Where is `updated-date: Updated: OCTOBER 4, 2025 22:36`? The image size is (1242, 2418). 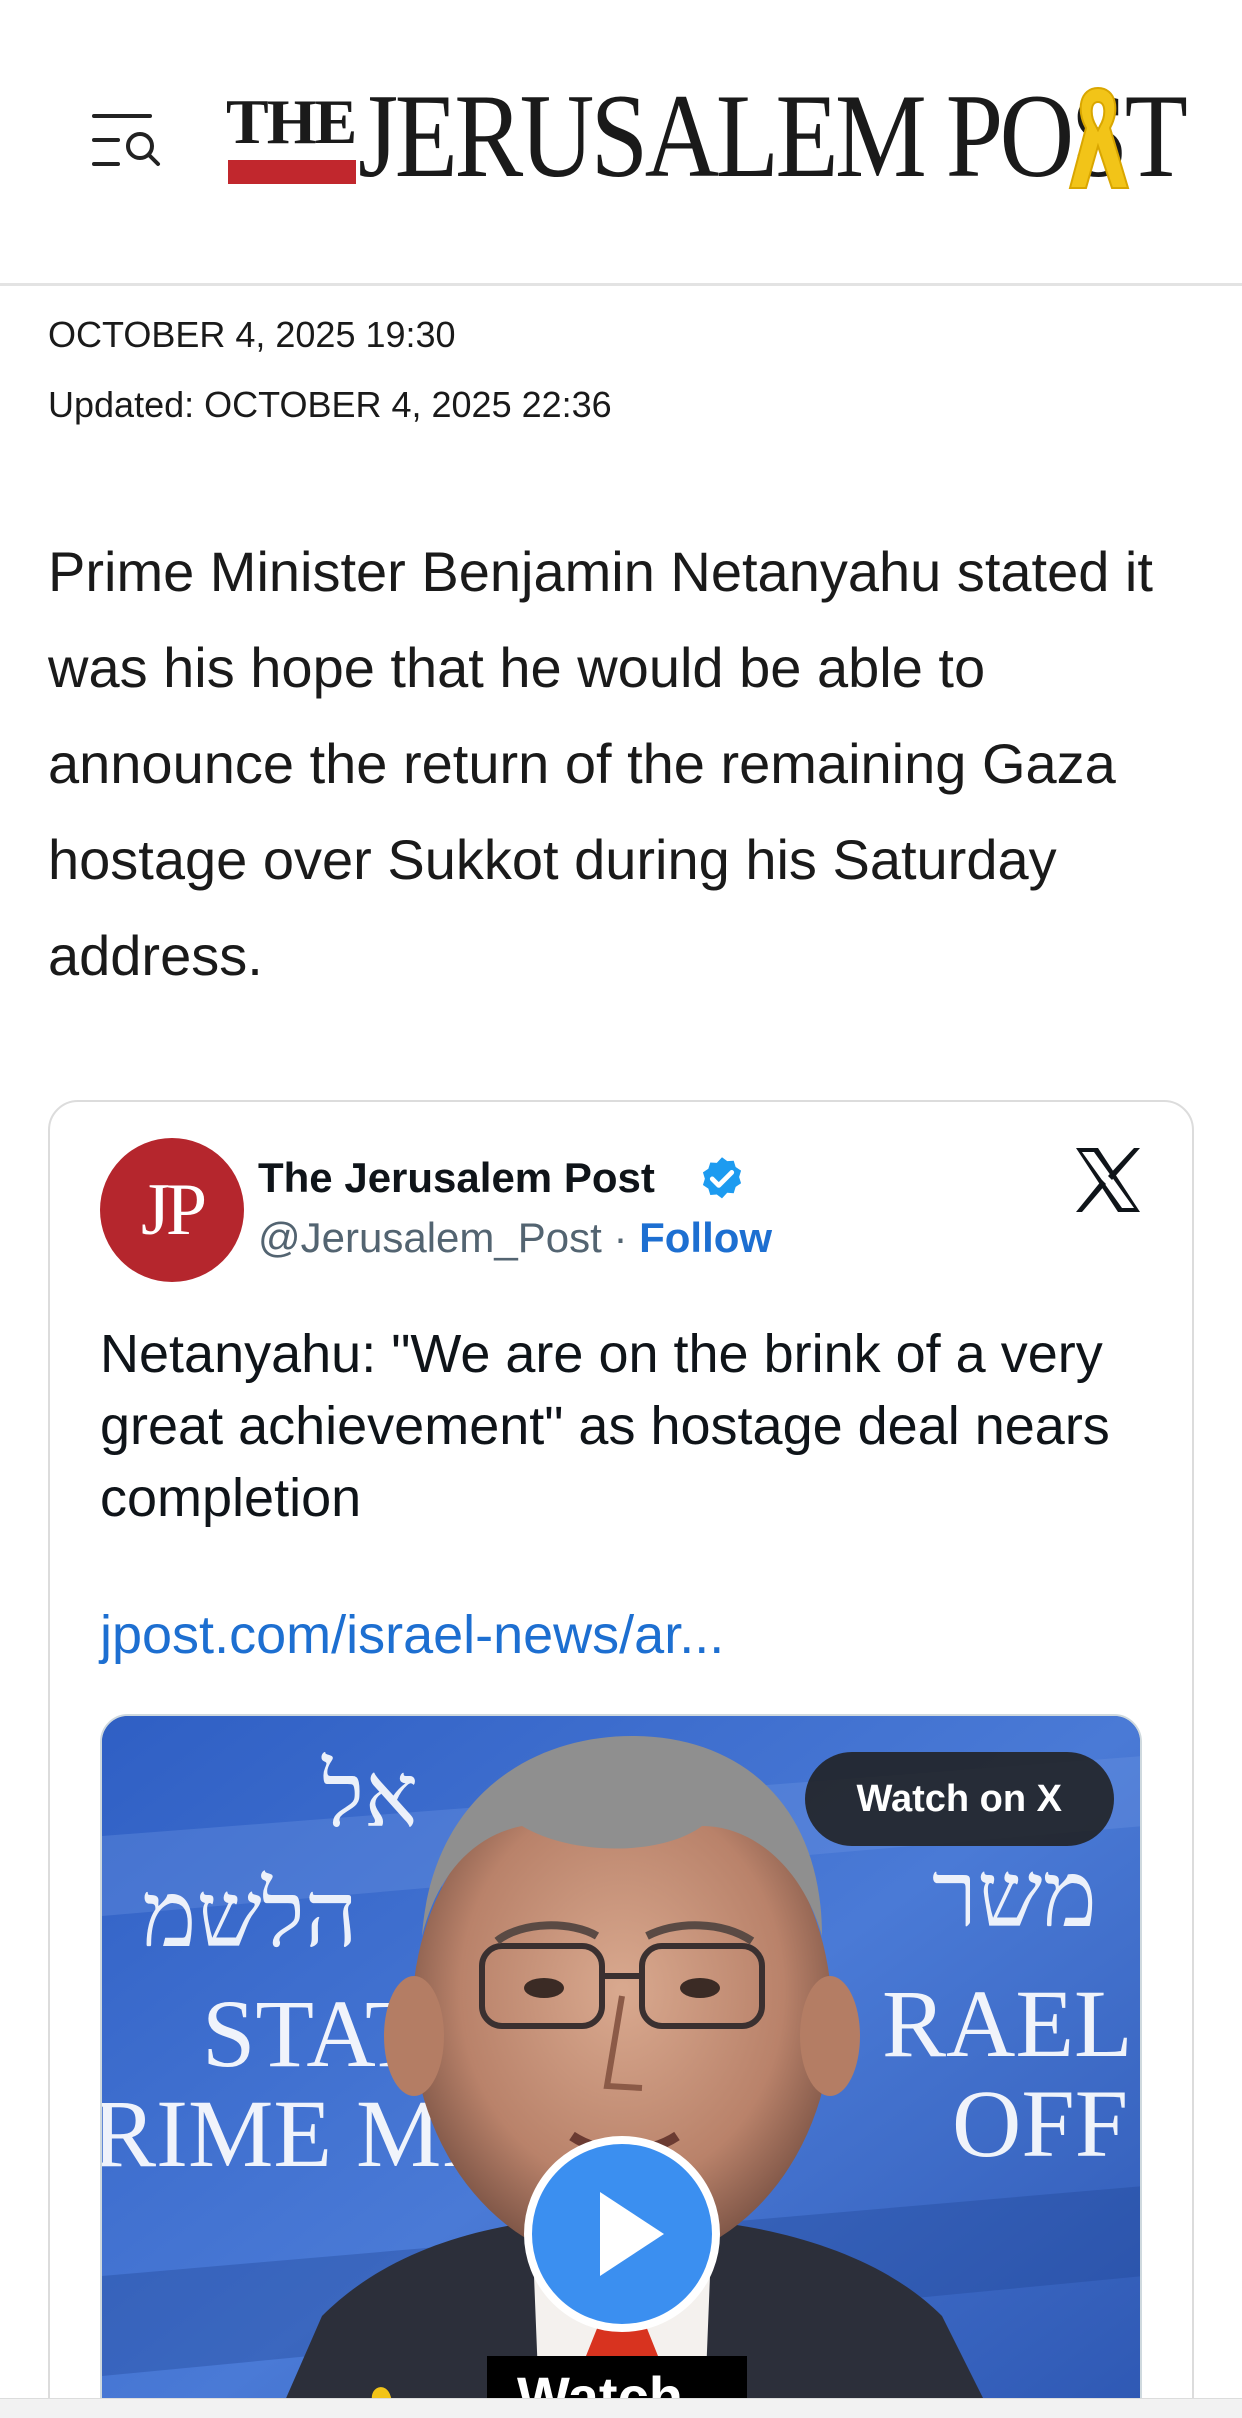
updated-date: Updated: OCTOBER 4, 2025 22:36 is located at coordinates (330, 404).